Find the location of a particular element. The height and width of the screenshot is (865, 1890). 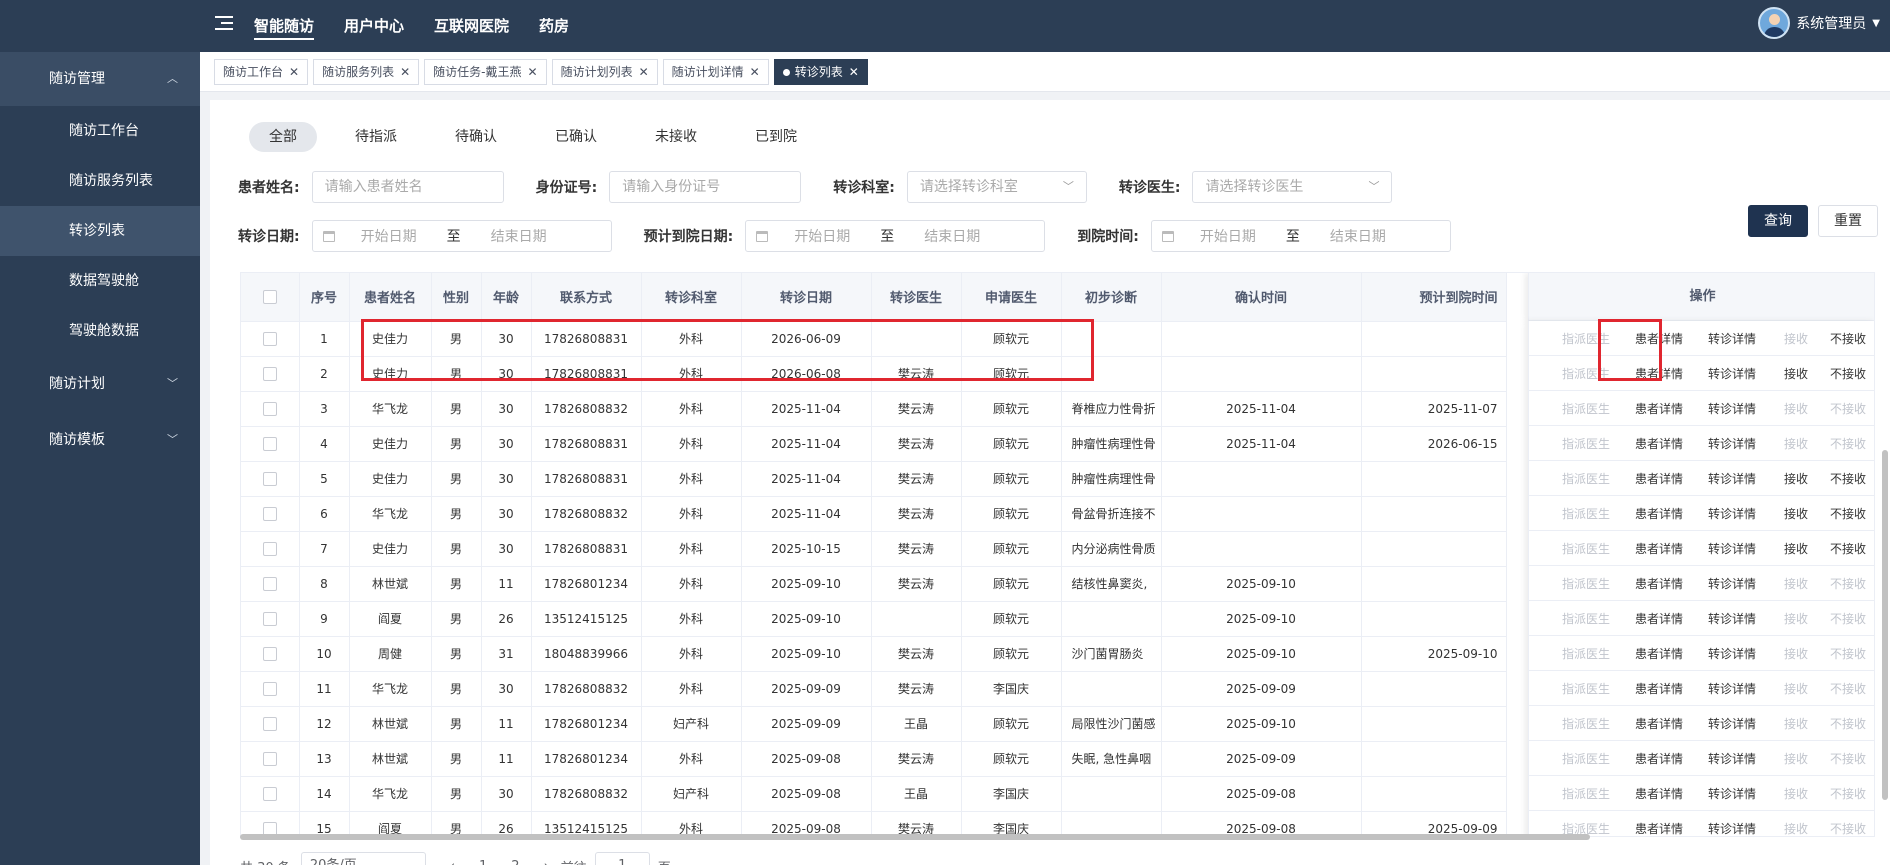

patient-name-input: 请输入患者姓名 is located at coordinates (407, 187).